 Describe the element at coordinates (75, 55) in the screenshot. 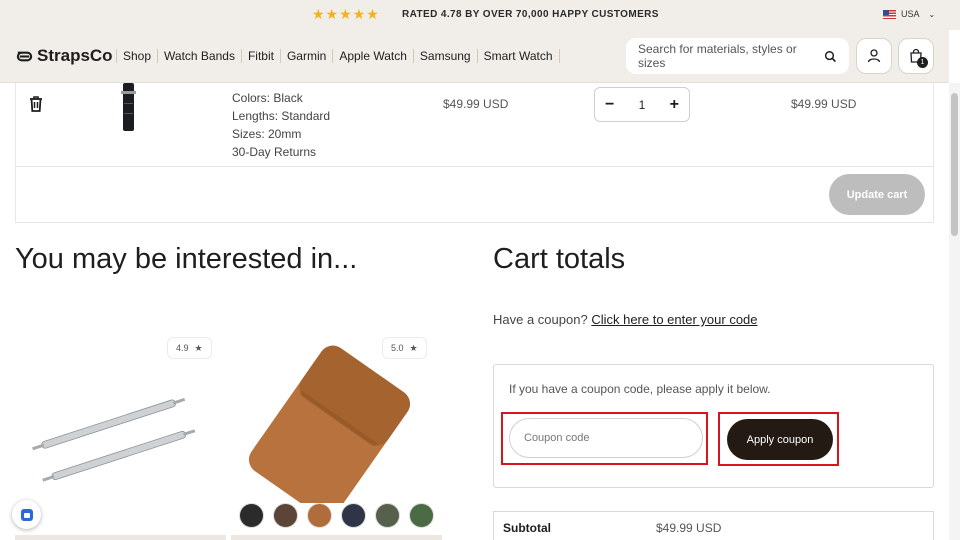

I see `brand-name: StrapsCo` at that location.